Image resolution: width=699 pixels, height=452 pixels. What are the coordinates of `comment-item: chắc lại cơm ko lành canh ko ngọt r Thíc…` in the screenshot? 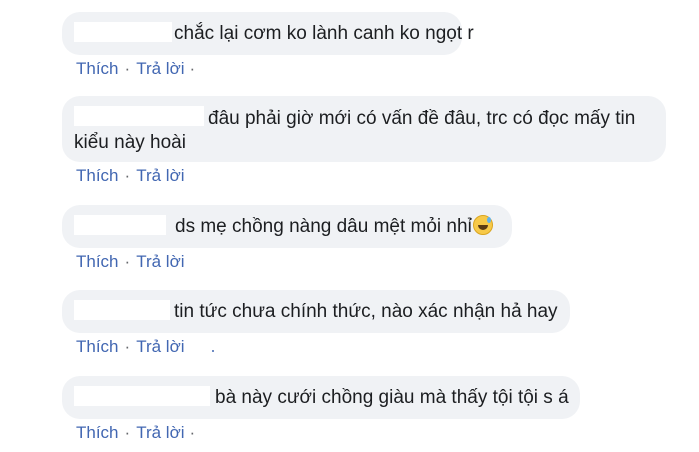 It's located at (268, 45).